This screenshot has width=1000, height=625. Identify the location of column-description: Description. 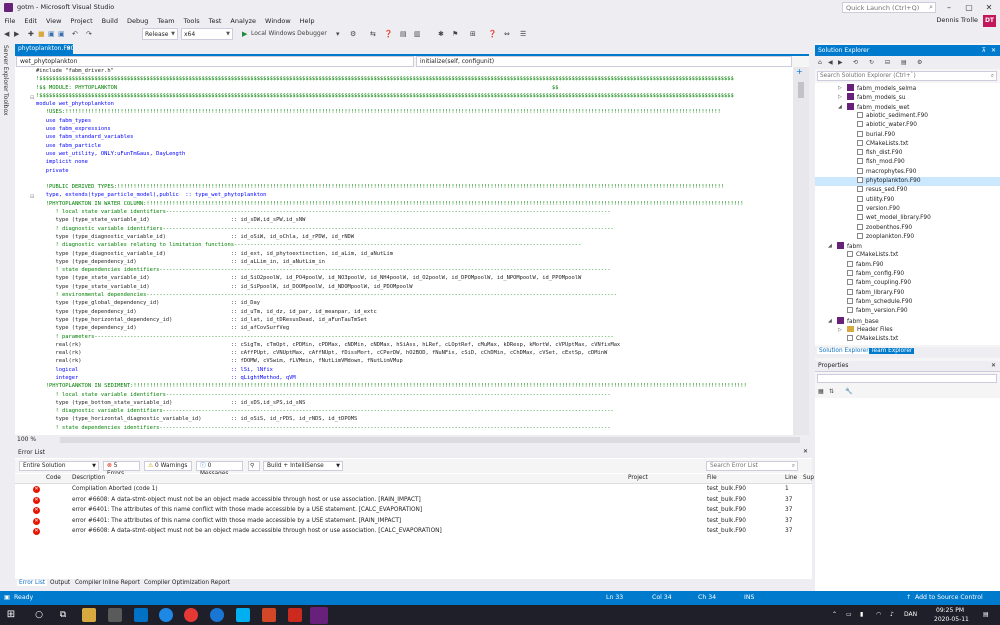
(88, 478).